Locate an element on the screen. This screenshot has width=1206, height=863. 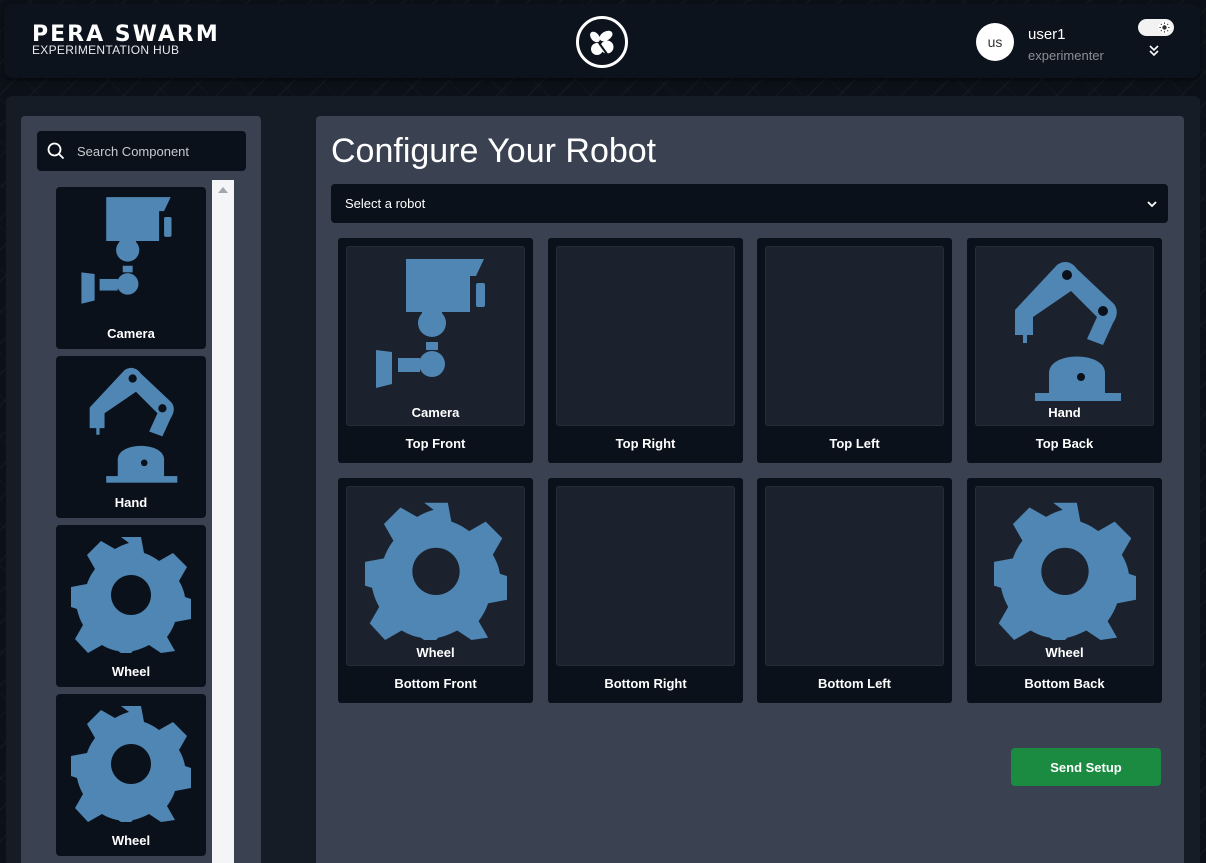
slot-bottom-back: Wheel Bottom Back is located at coordinates (1064, 590).